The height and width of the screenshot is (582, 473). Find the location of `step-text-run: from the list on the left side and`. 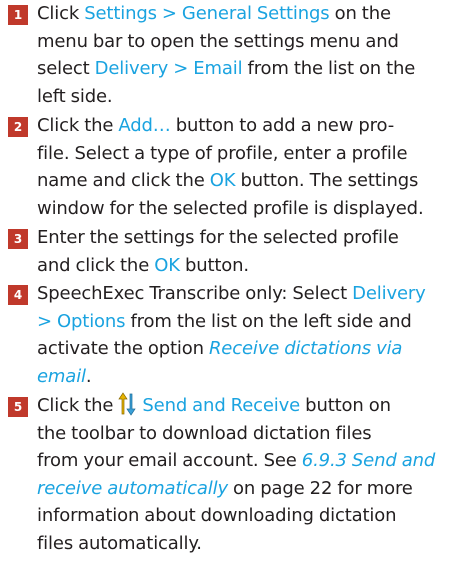

step-text-run: from the list on the left side and is located at coordinates (268, 321).